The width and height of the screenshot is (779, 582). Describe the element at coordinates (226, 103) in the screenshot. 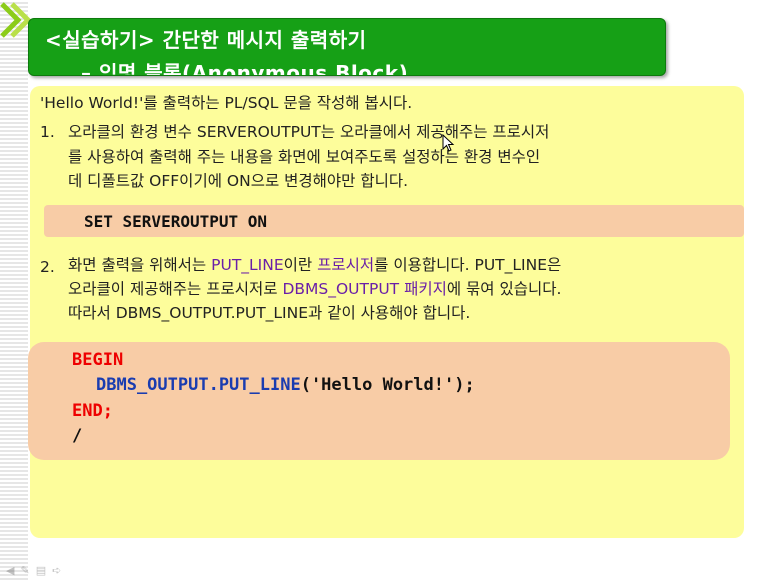

I see `intro-text: 'Hello World!'를 출력하는 PL/SQL 문을 작성해 봅시다.` at that location.